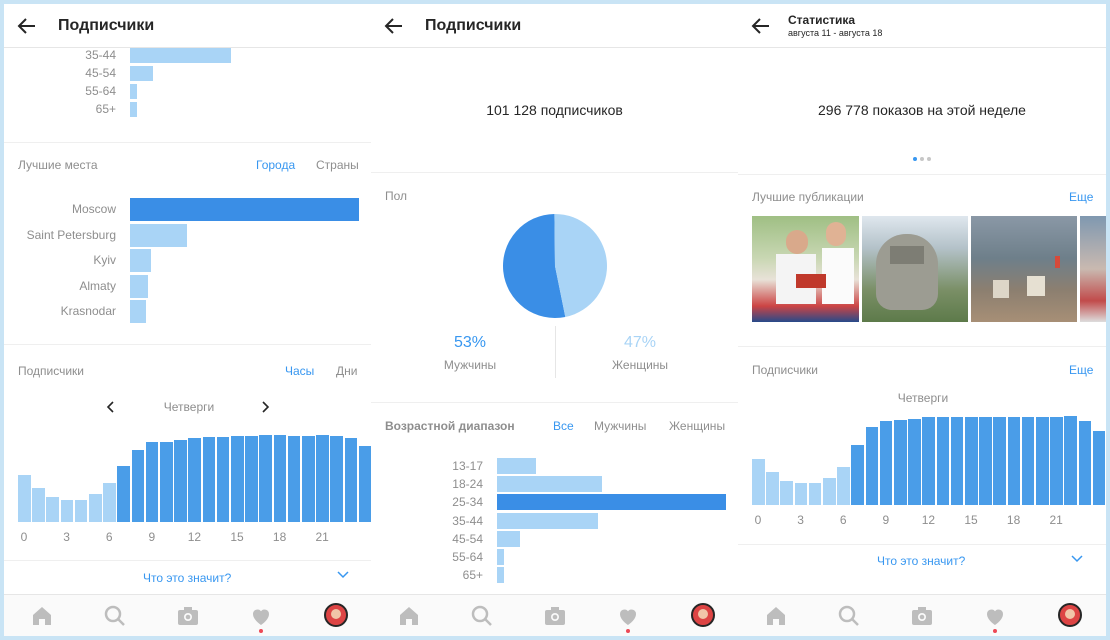  I want to click on day-selector-label: Четверги, so click(189, 407).